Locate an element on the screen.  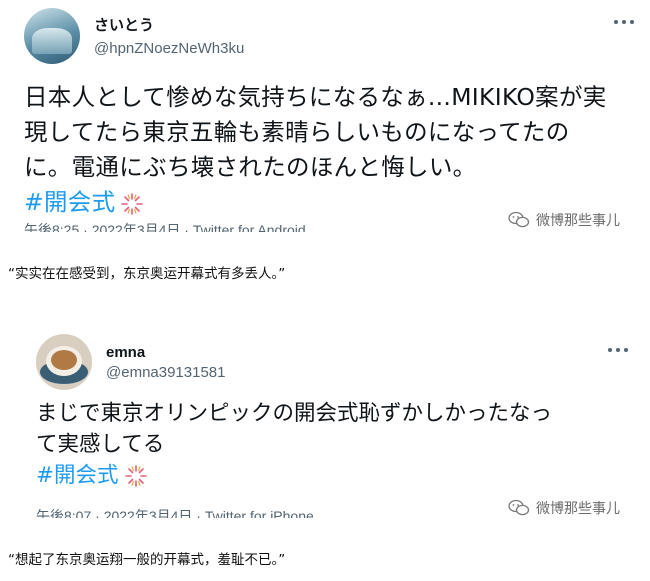
tweet-meta: 午後8:07 · 2022年3月4日 · Twitter for iPhone is located at coordinates (175, 513).